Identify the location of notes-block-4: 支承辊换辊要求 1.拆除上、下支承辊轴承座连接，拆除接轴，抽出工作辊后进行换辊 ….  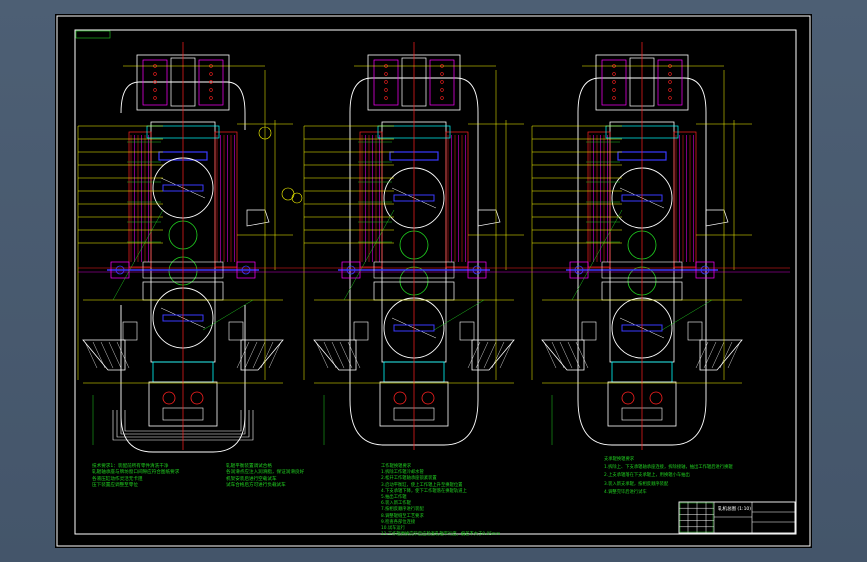
(668, 476).